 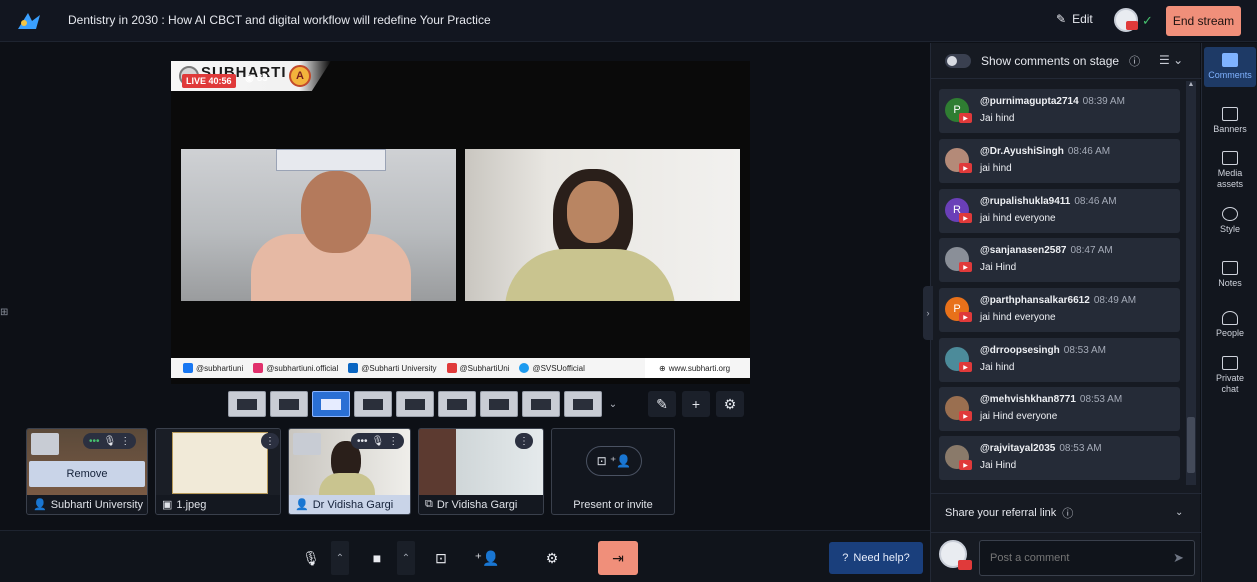 What do you see at coordinates (1230, 221) in the screenshot?
I see `rail-style: Style` at bounding box center [1230, 221].